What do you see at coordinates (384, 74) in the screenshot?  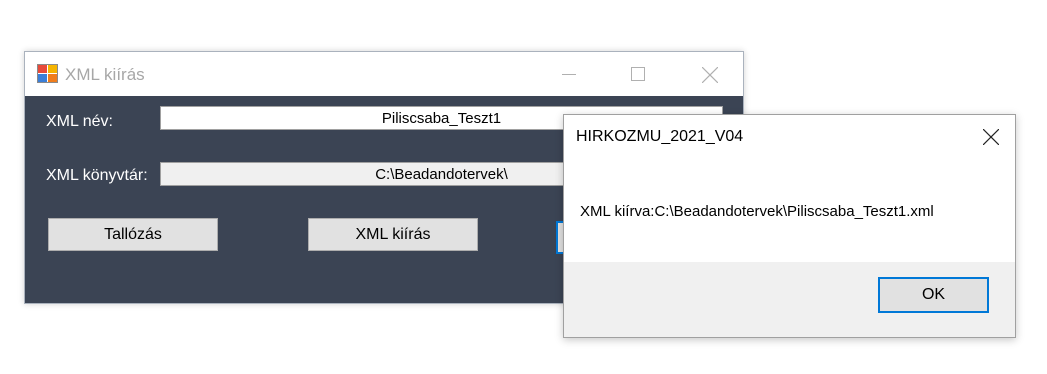 I see `title-bar: XML kiírás` at bounding box center [384, 74].